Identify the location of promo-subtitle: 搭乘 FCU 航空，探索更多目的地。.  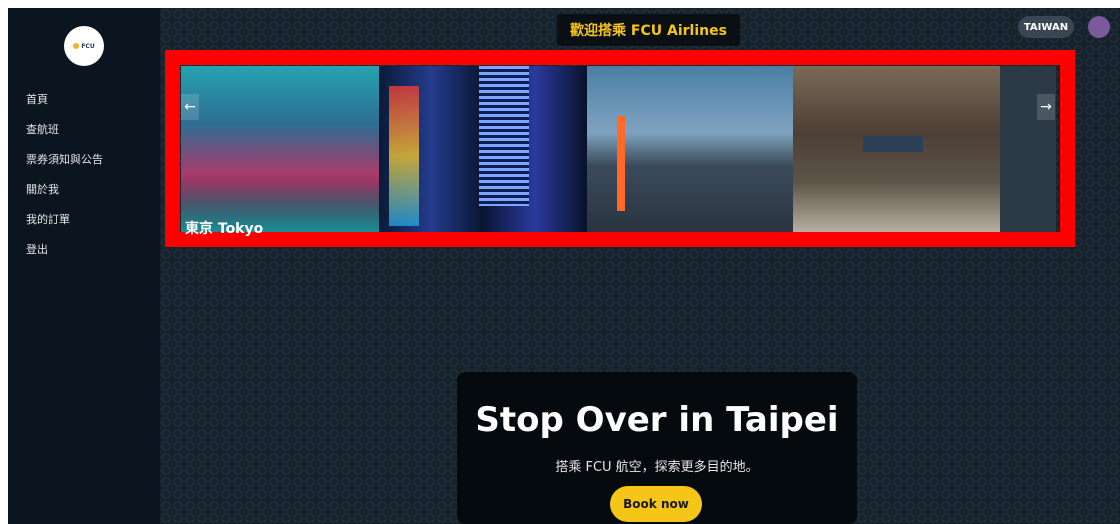
(657, 467).